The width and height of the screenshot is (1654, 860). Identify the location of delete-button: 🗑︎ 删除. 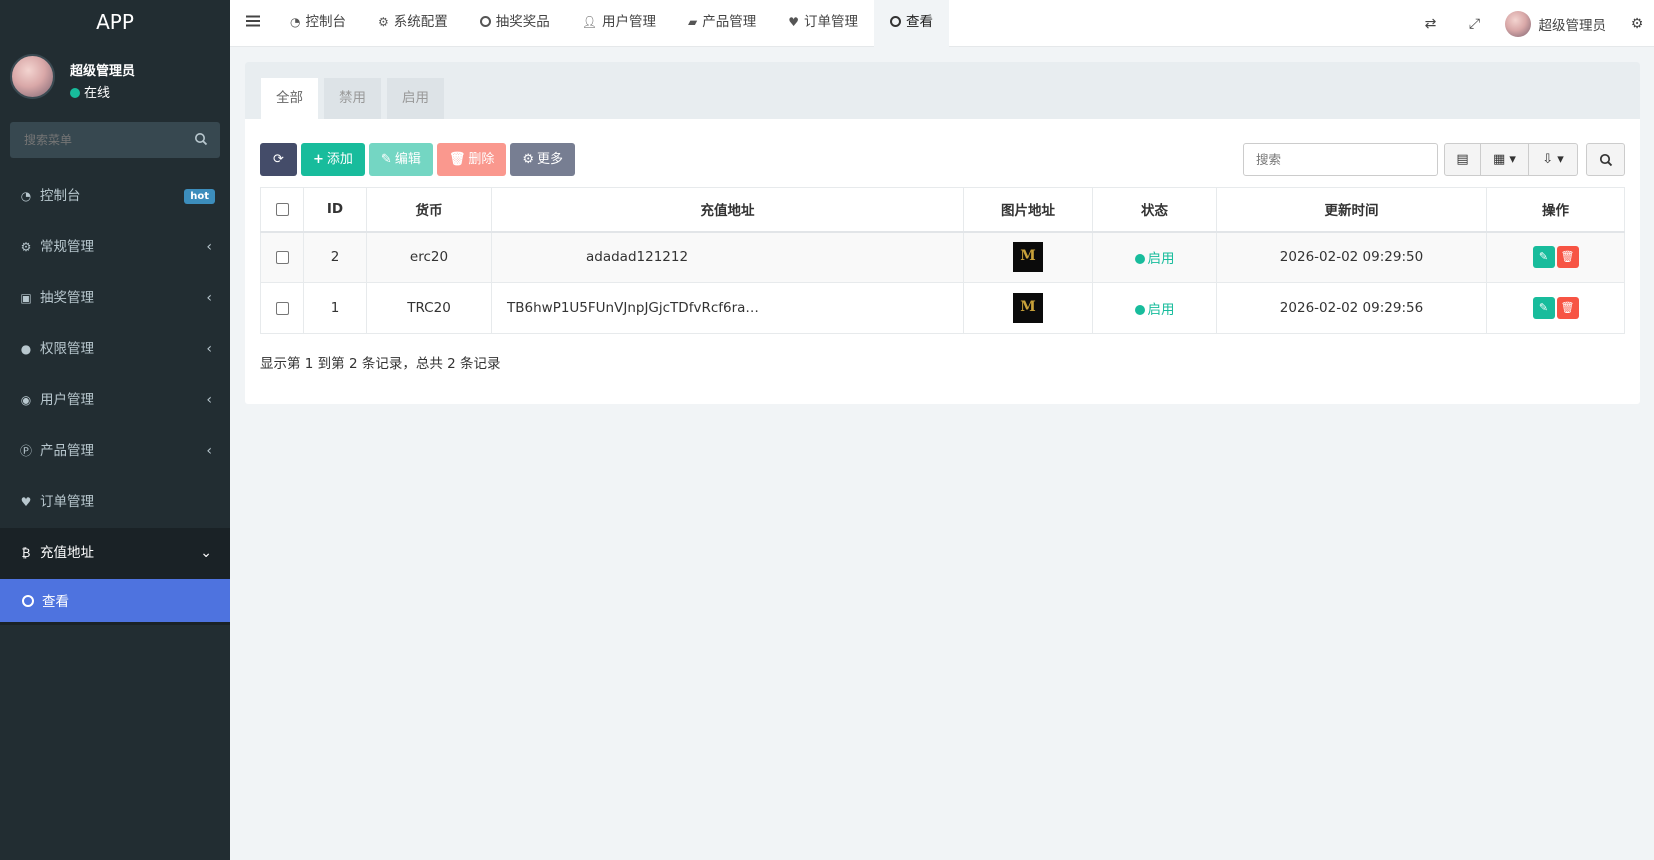
(471, 159).